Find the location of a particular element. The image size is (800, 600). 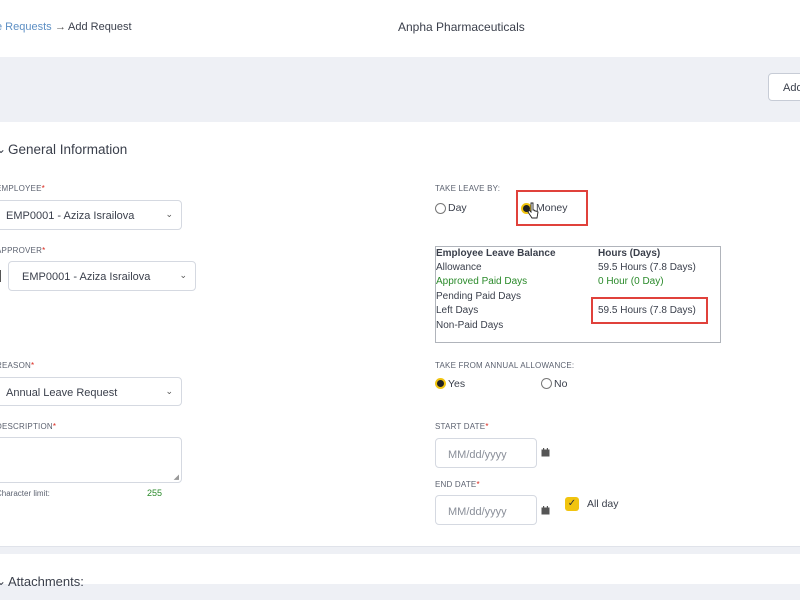

description-label: DESCRIPTION* is located at coordinates (28, 426).